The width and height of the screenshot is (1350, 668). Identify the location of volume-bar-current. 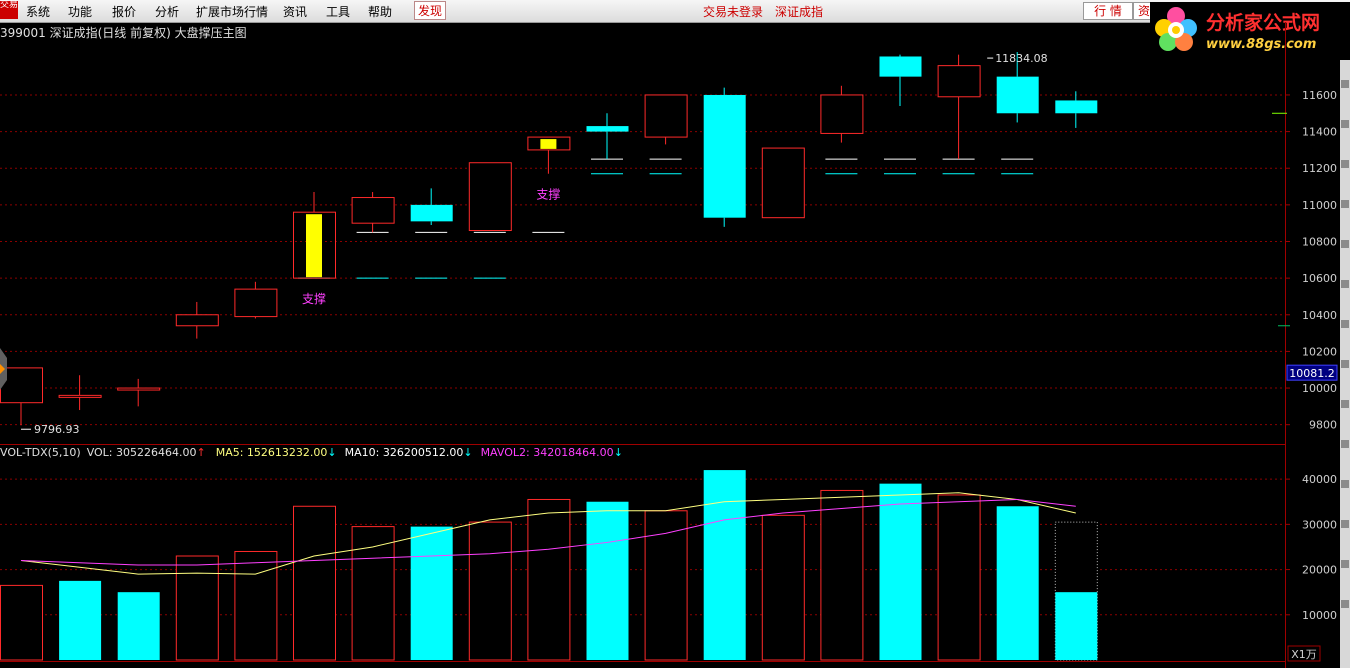
(1076, 626).